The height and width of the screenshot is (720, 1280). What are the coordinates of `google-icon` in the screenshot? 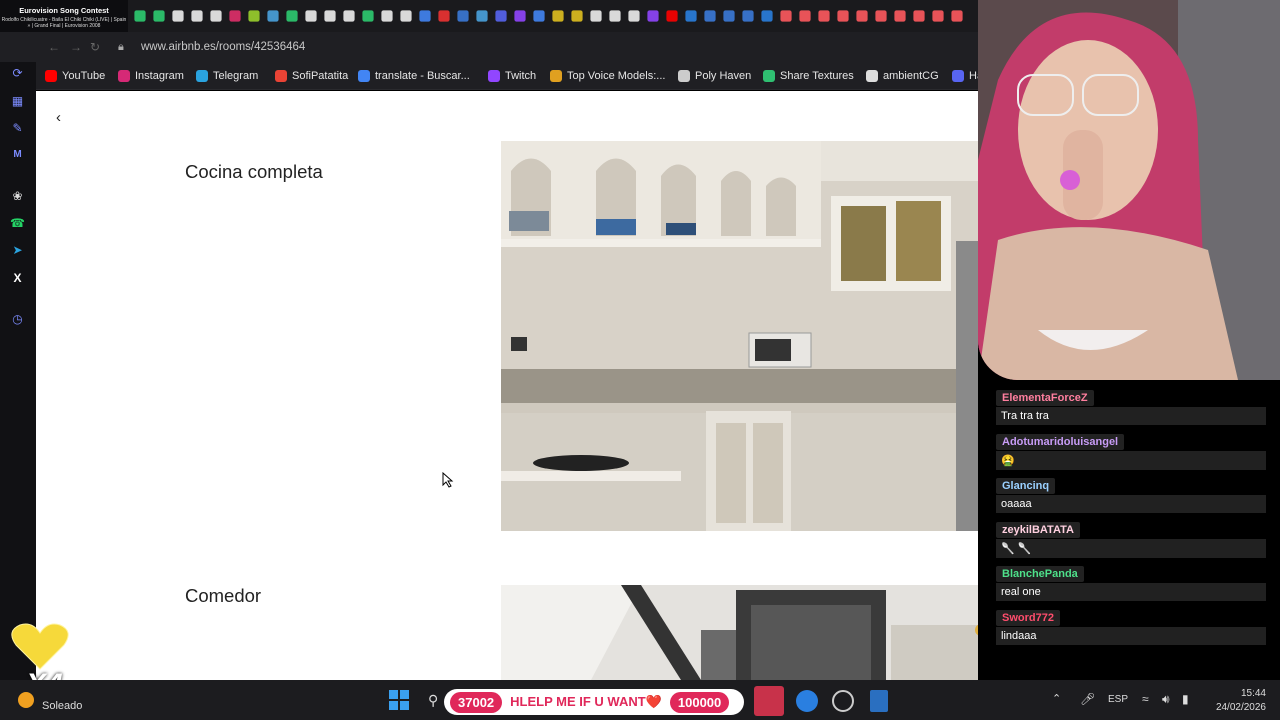 It's located at (364, 76).